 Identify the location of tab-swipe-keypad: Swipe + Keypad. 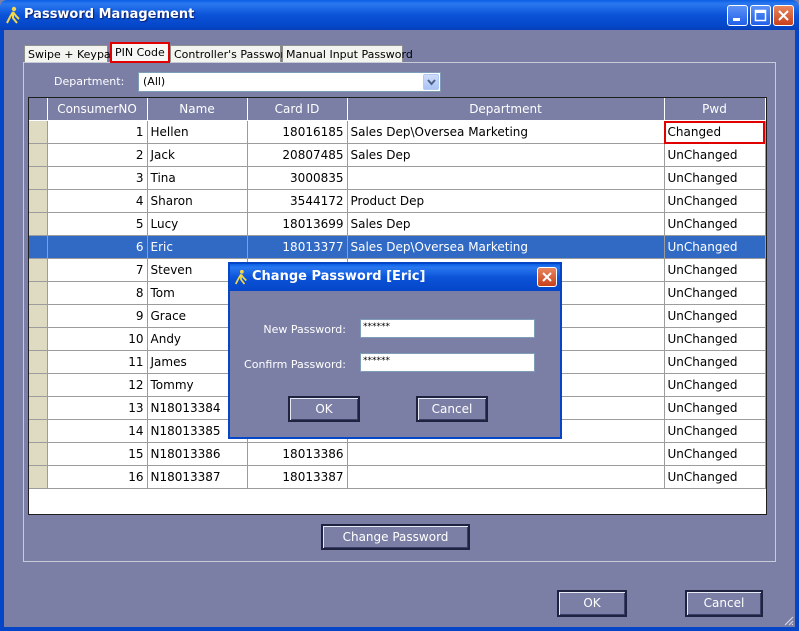
(71, 54).